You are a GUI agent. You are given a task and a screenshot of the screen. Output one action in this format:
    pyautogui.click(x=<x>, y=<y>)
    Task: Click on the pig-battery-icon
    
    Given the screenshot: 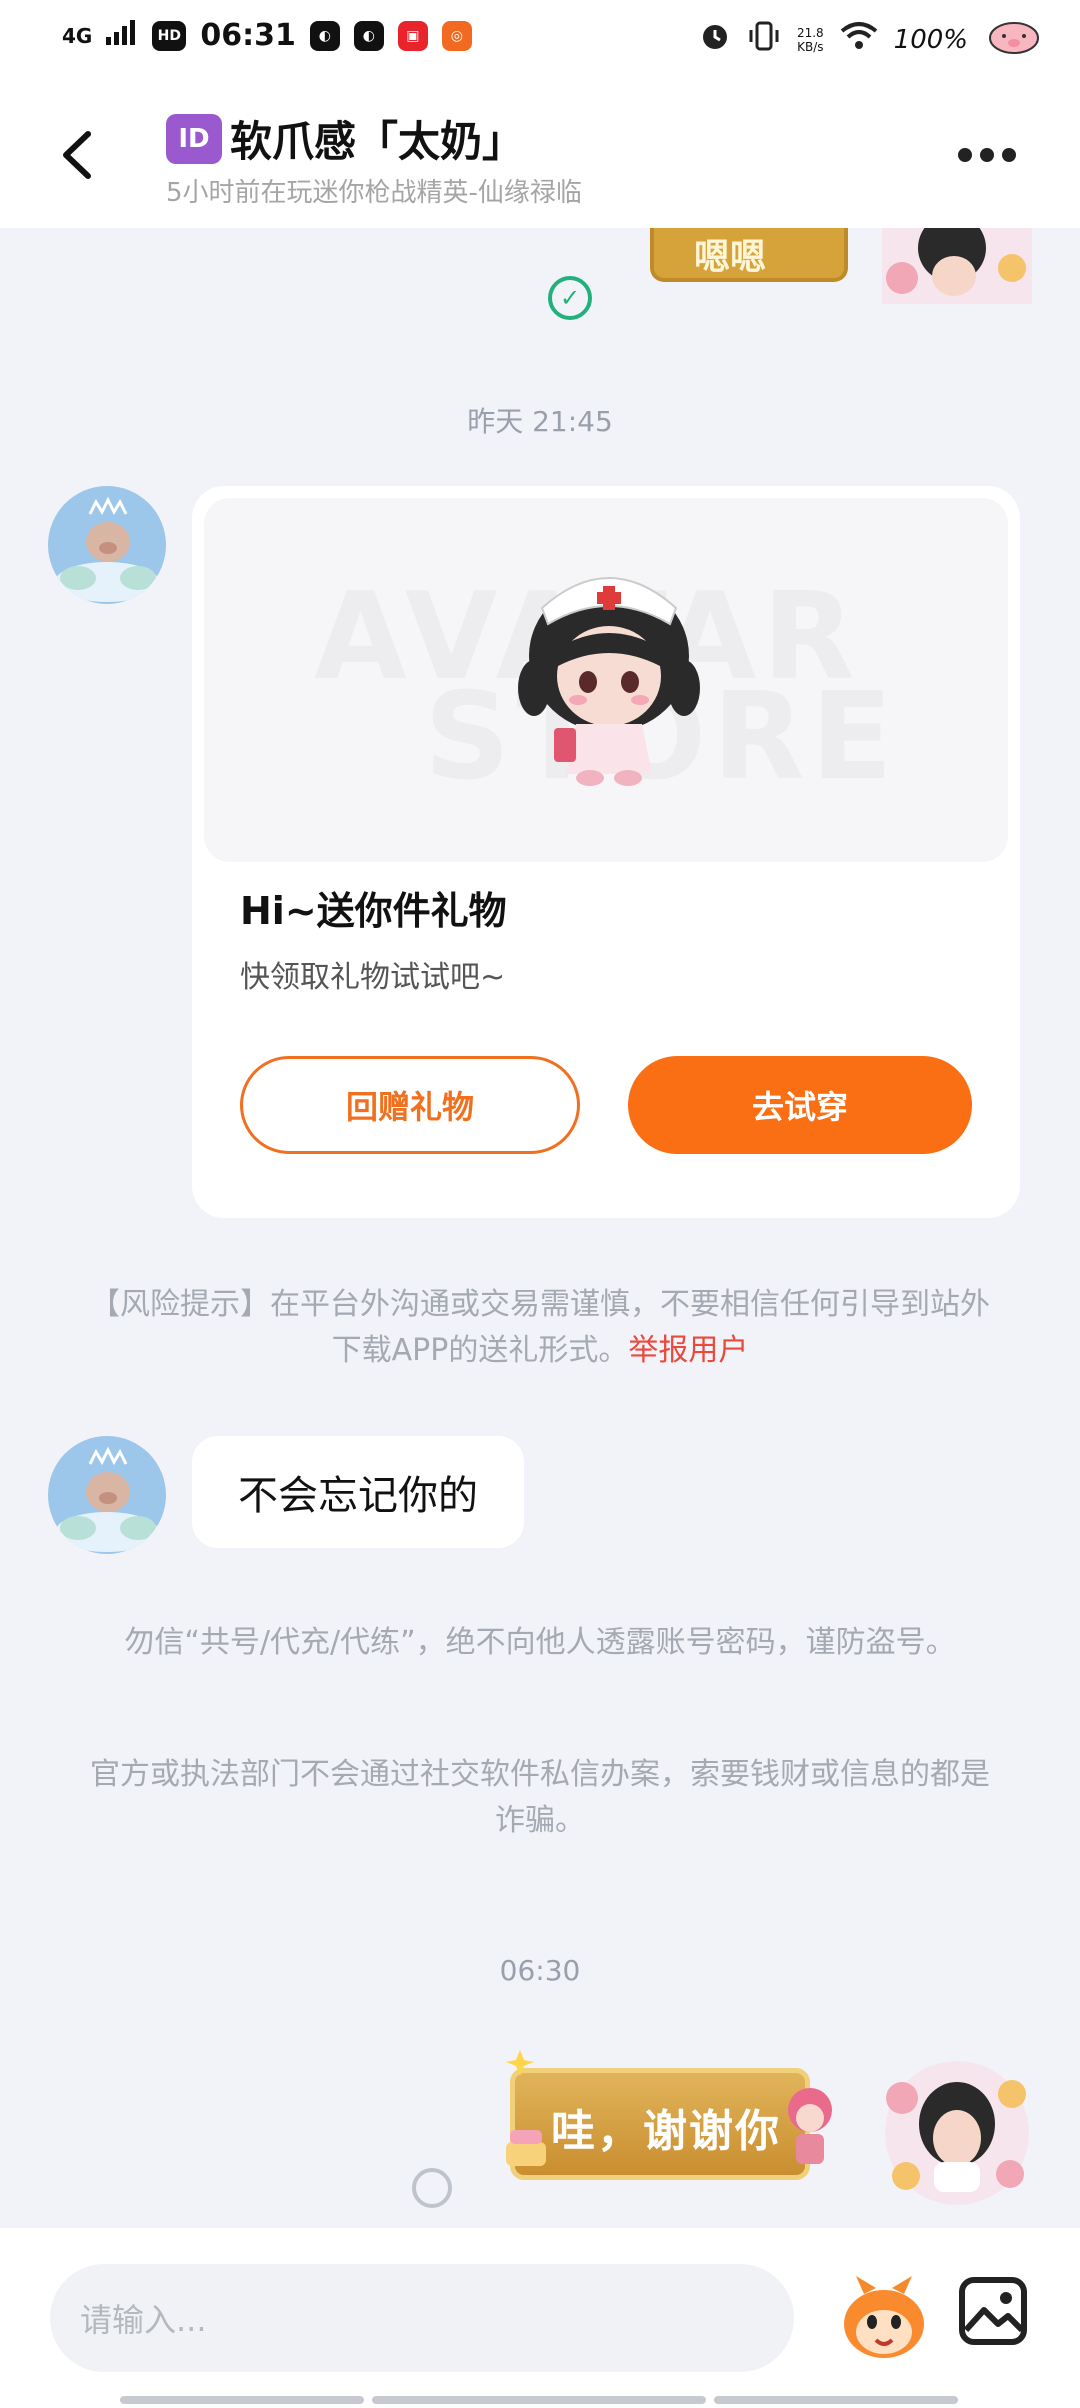 What is the action you would take?
    pyautogui.click(x=1014, y=39)
    